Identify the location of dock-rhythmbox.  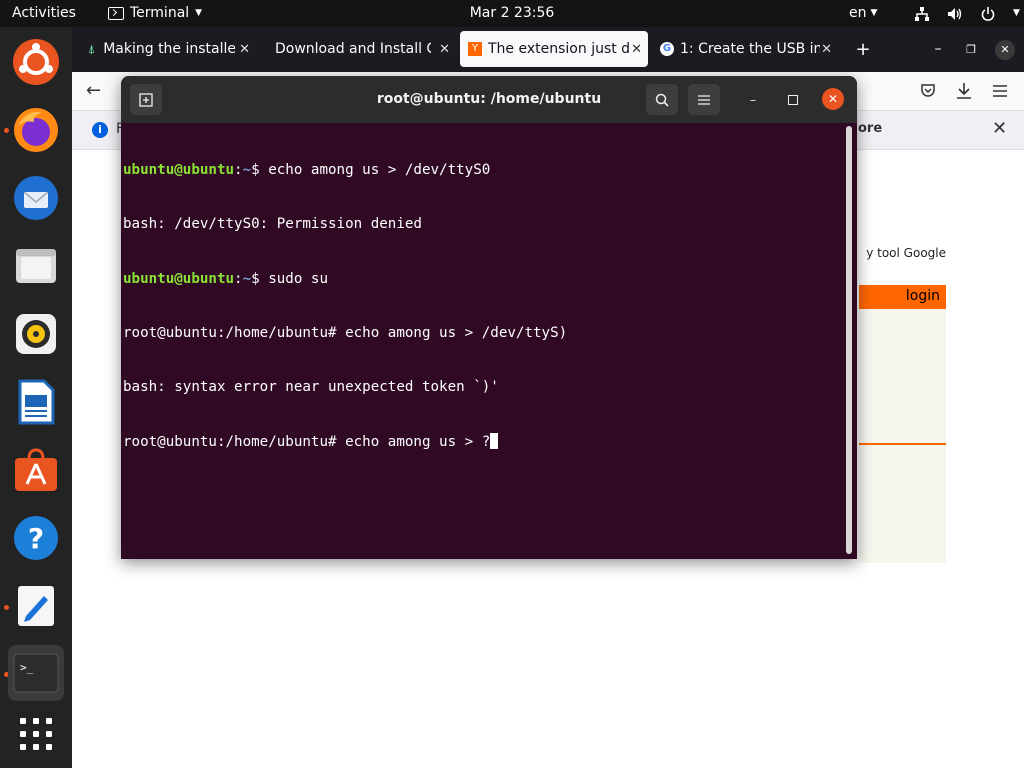
(36, 334).